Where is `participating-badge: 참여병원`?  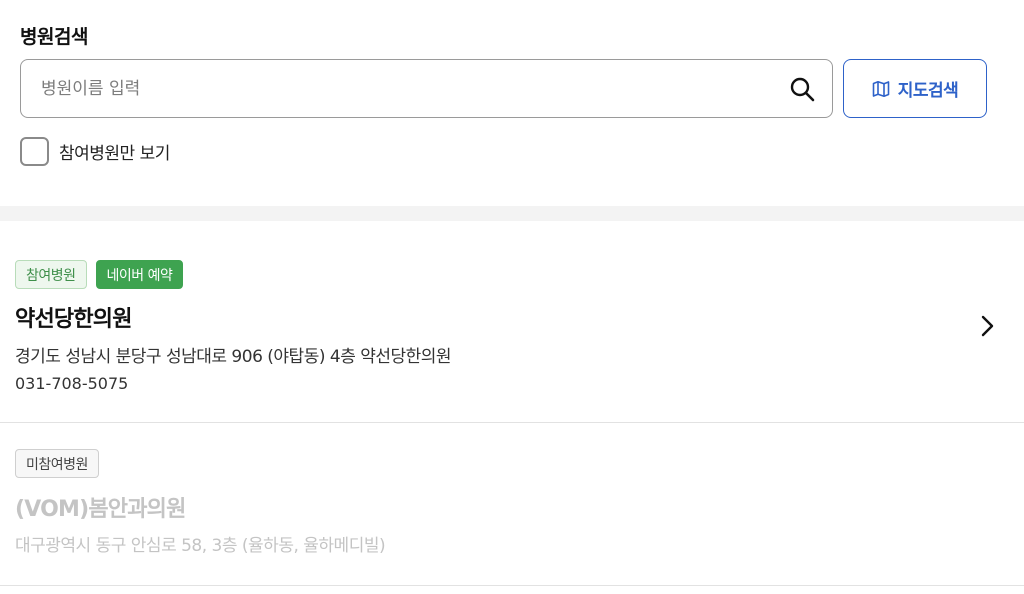
participating-badge: 참여병원 is located at coordinates (51, 274).